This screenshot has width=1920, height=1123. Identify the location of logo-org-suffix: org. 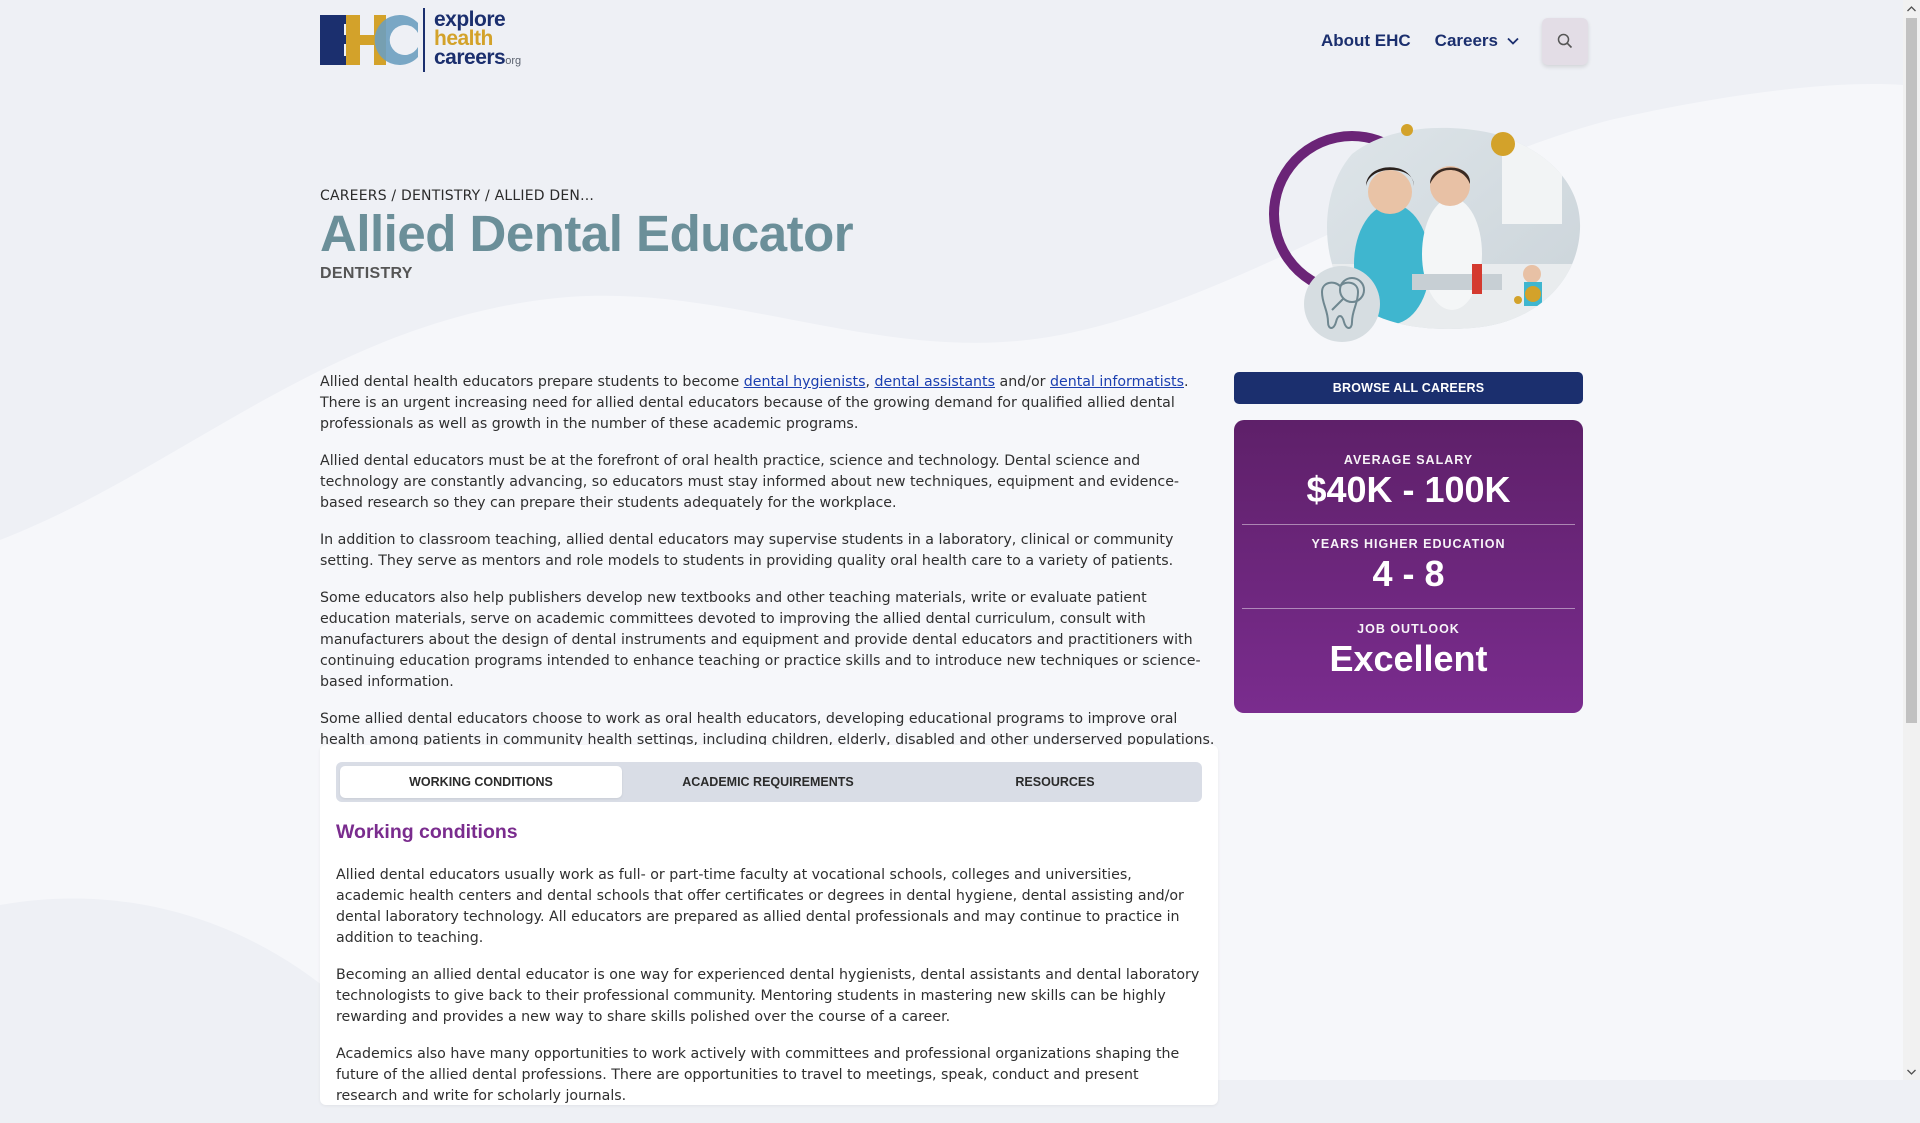
(513, 61).